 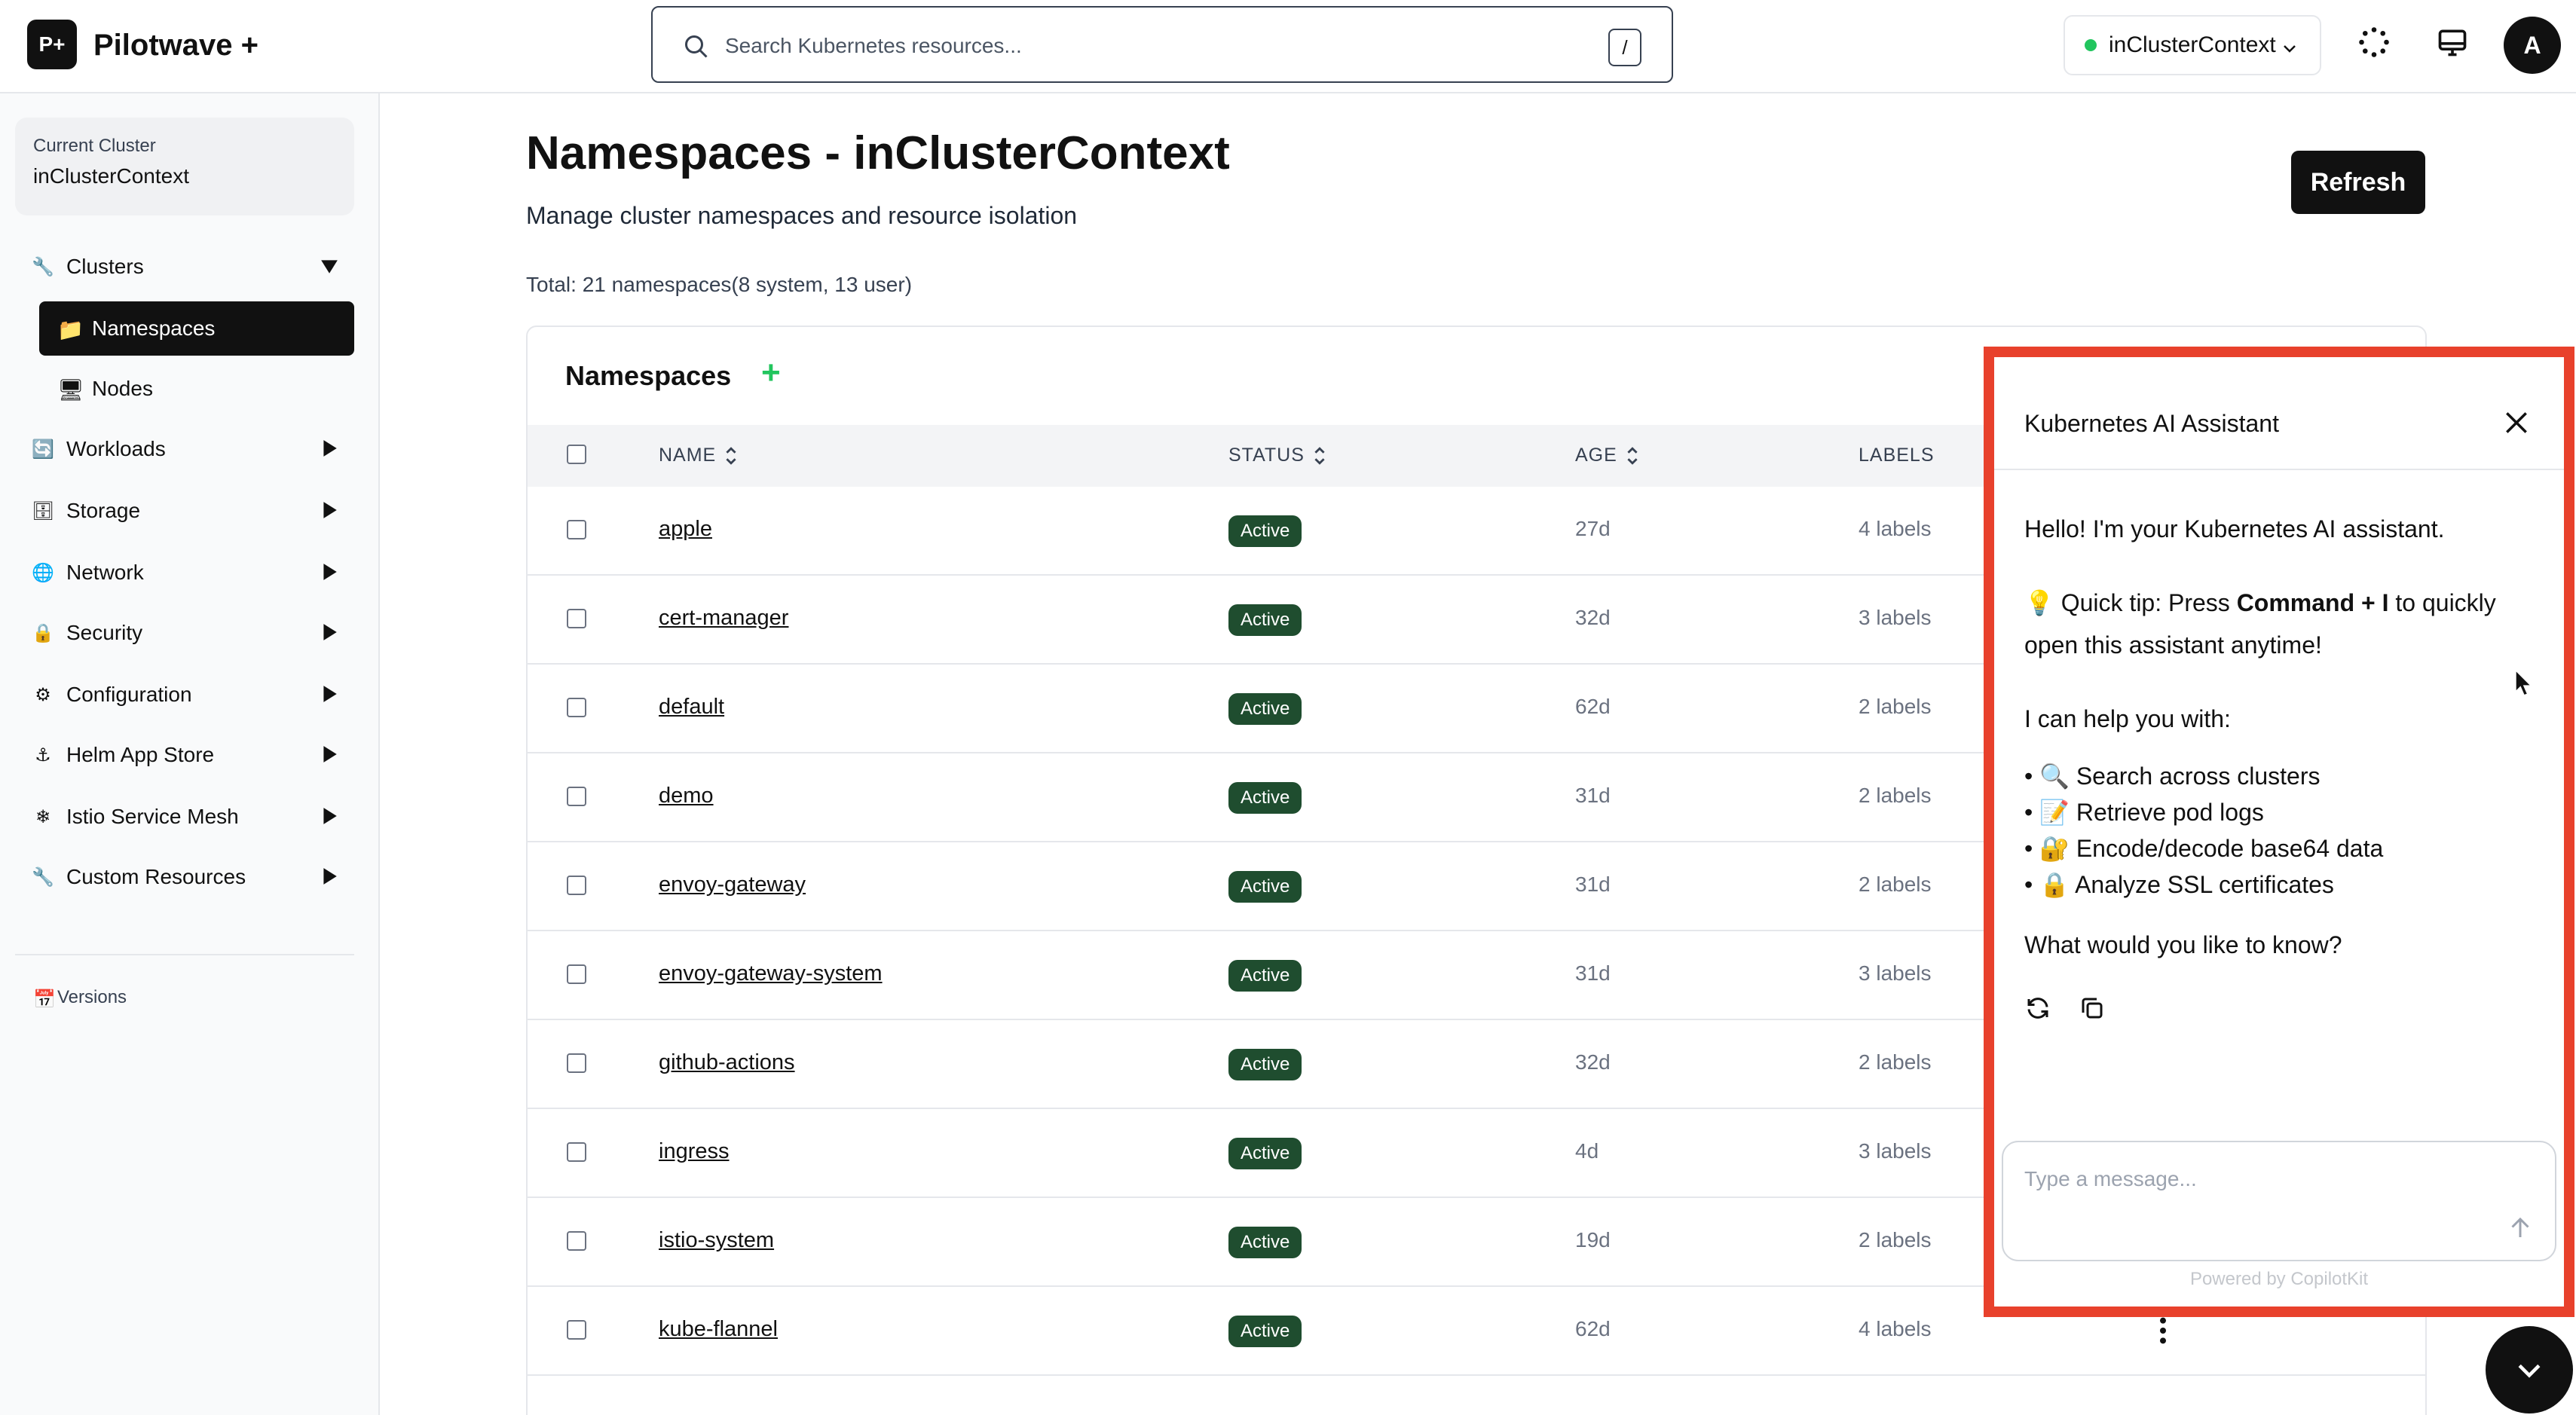 What do you see at coordinates (2358, 182) in the screenshot?
I see `refresh-button: Refresh` at bounding box center [2358, 182].